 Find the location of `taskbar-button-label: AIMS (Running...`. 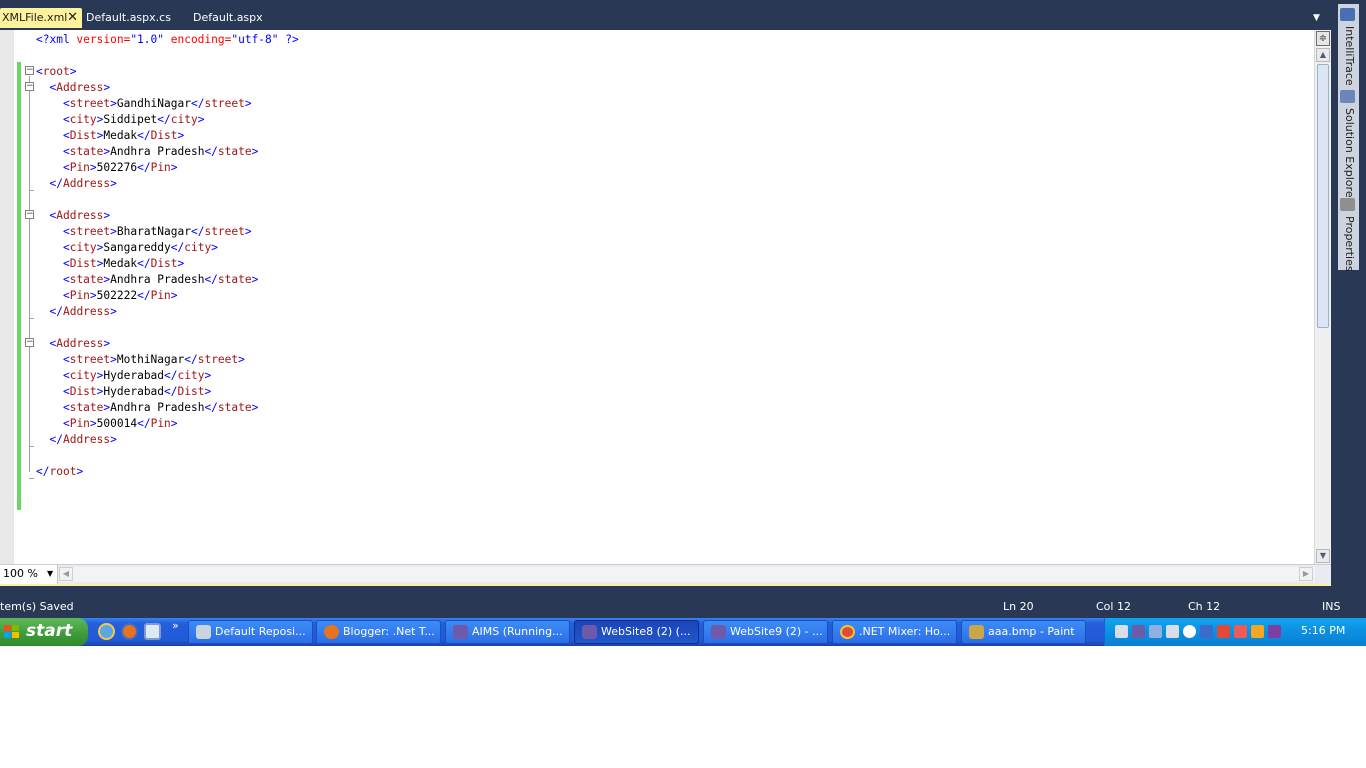

taskbar-button-label: AIMS (Running... is located at coordinates (517, 631).